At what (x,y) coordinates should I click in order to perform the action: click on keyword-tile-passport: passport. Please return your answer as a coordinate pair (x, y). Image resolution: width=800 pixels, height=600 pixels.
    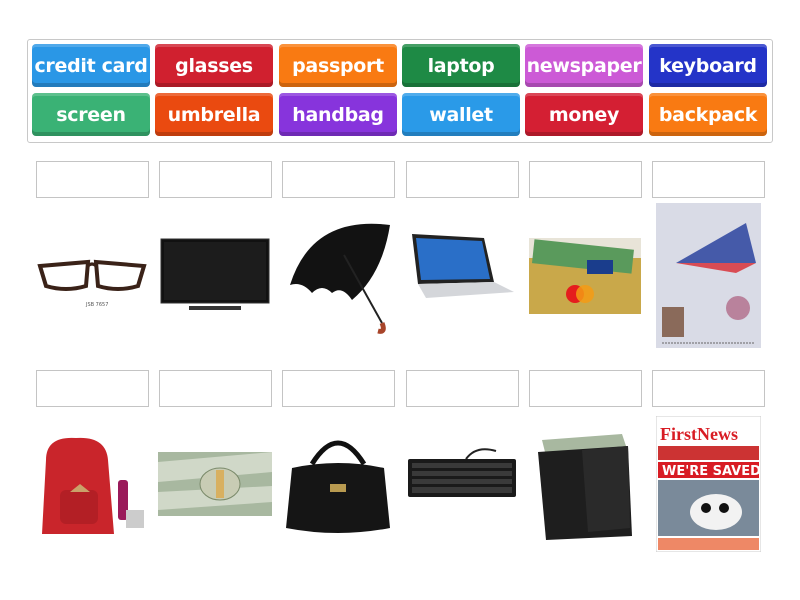
    Looking at the image, I should click on (338, 65).